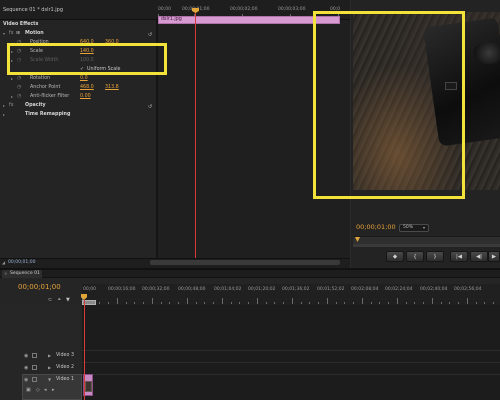  Describe the element at coordinates (78, 96) in the screenshot. I see `anti-flicker-row: ▸ ◷ Anti-flicker Filter 0.00` at that location.